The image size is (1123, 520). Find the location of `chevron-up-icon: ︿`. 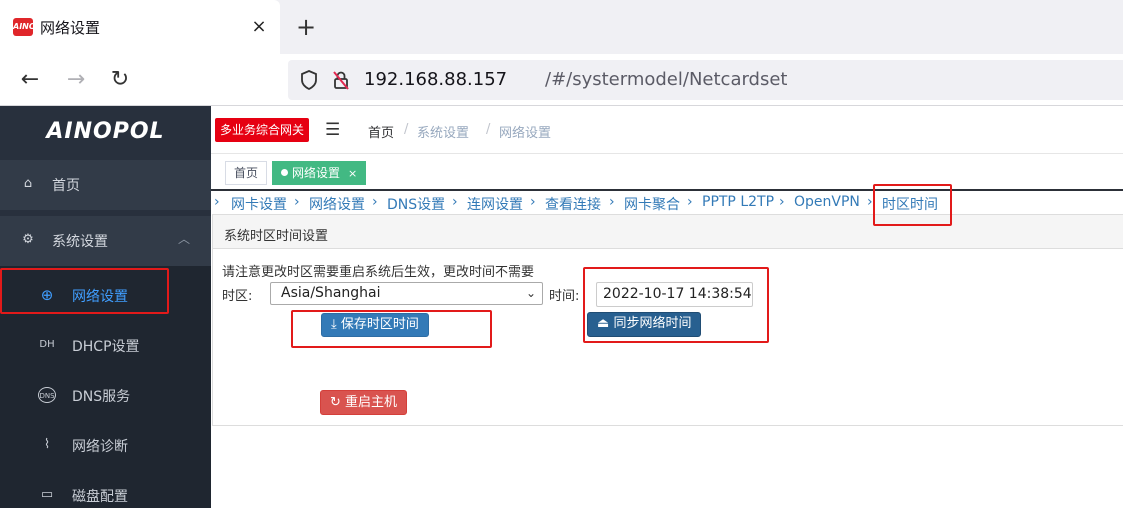

chevron-up-icon: ︿ is located at coordinates (184, 239).